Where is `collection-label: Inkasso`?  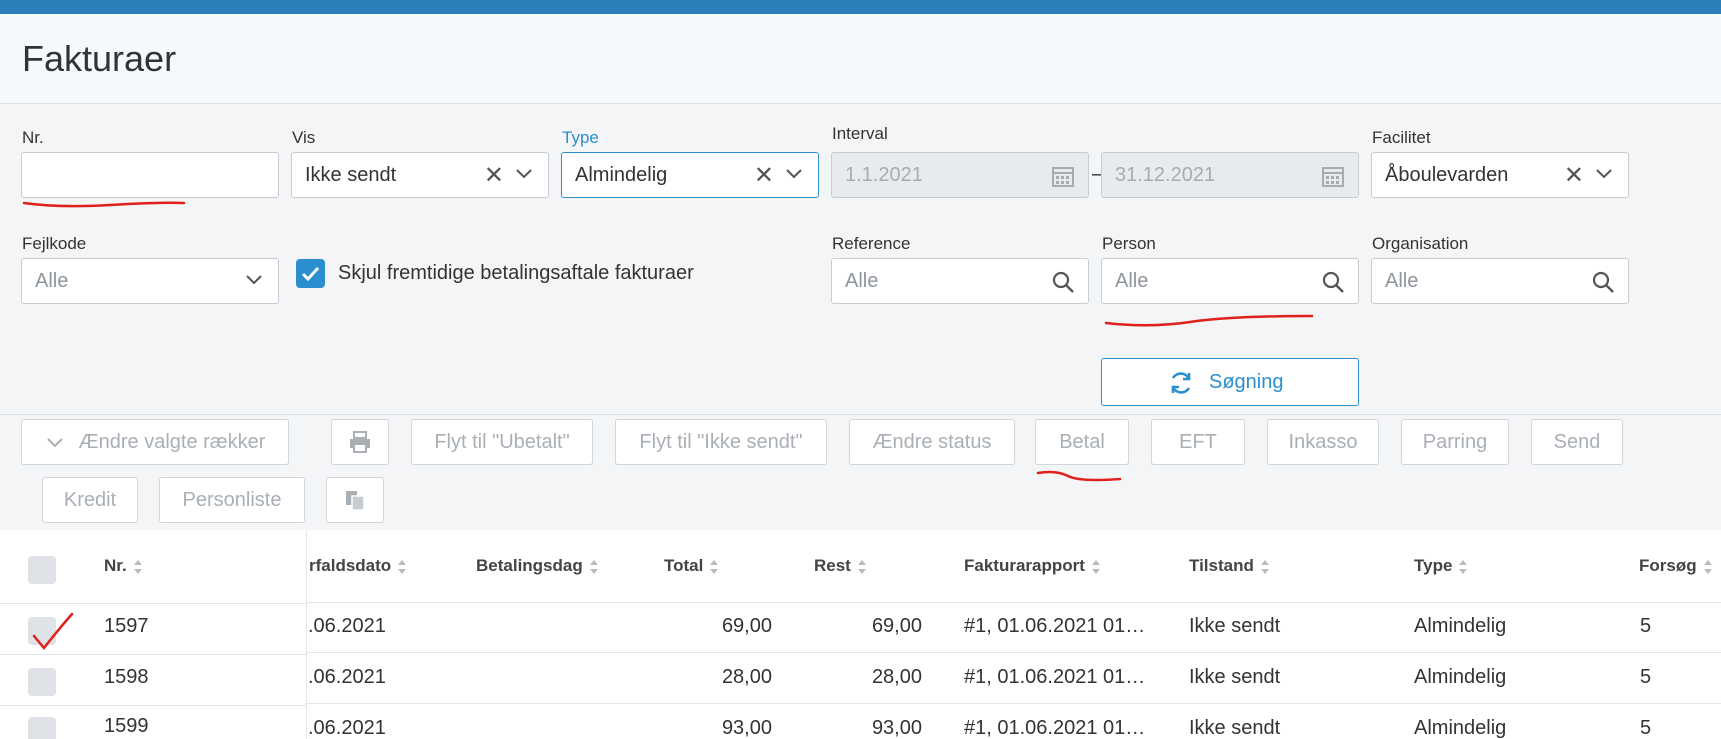
collection-label: Inkasso is located at coordinates (1323, 441).